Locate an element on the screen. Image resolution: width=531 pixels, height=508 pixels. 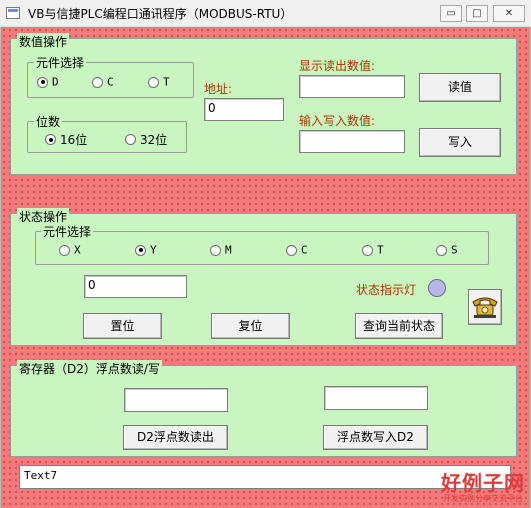
status-address-input: 0 is located at coordinates (135, 286).